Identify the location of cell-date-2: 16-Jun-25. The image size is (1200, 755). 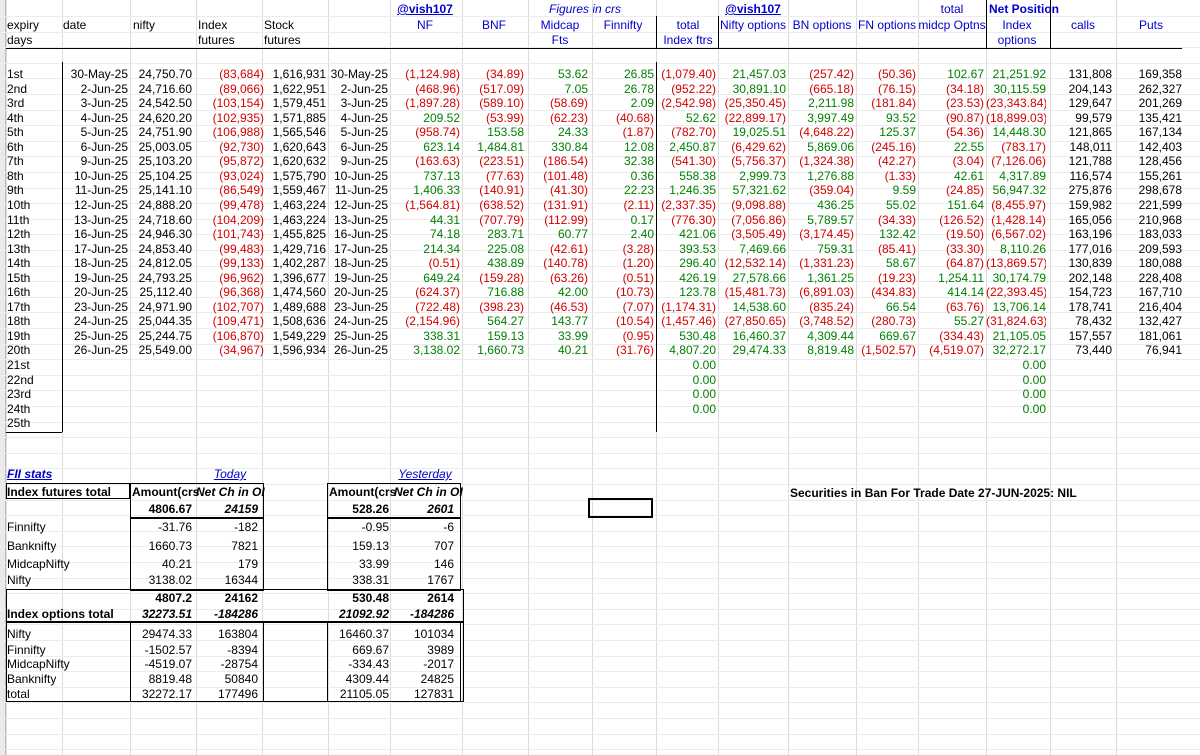
(360, 234).